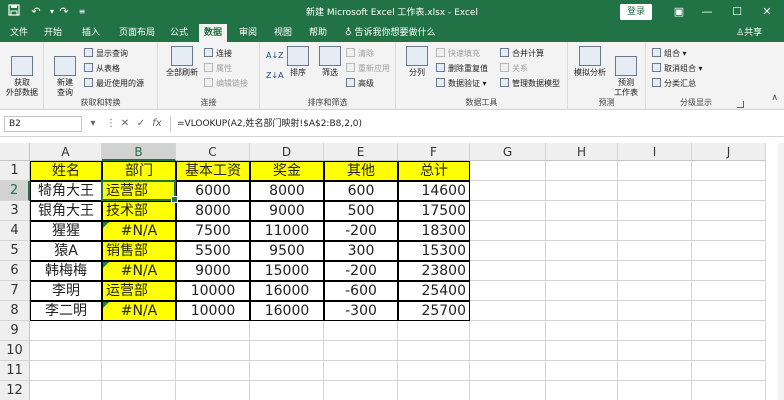 The height and width of the screenshot is (400, 784). I want to click on column-header-g: G, so click(508, 152).